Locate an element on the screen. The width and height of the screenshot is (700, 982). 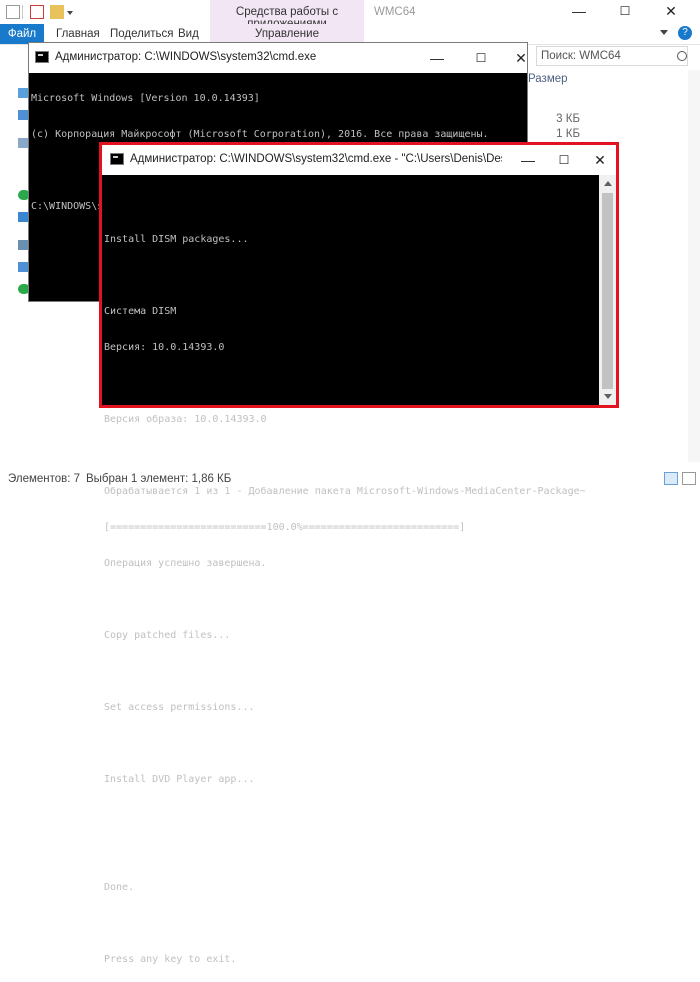
checkmark-icon is located at coordinates (37, 12).